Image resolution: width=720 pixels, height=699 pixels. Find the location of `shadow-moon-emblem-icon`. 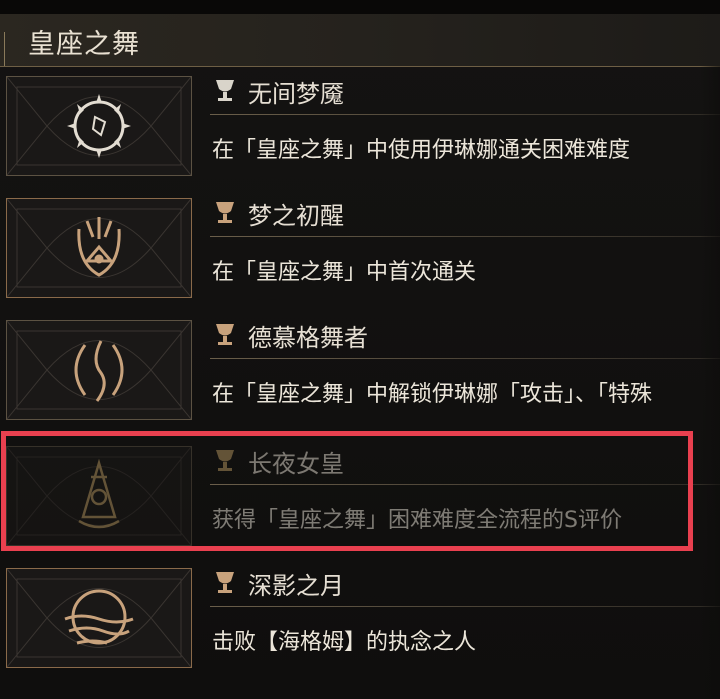

shadow-moon-emblem-icon is located at coordinates (99, 618).